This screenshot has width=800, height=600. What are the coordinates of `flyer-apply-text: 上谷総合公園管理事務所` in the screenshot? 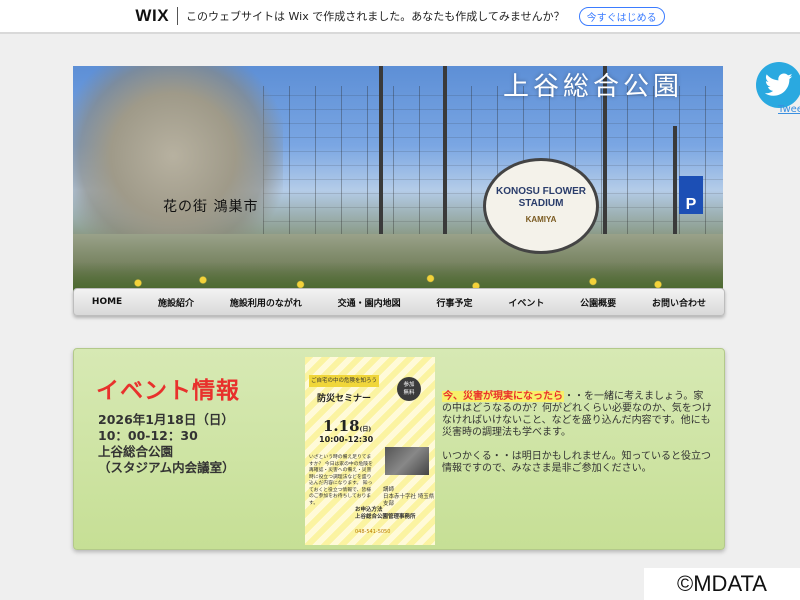 It's located at (385, 517).